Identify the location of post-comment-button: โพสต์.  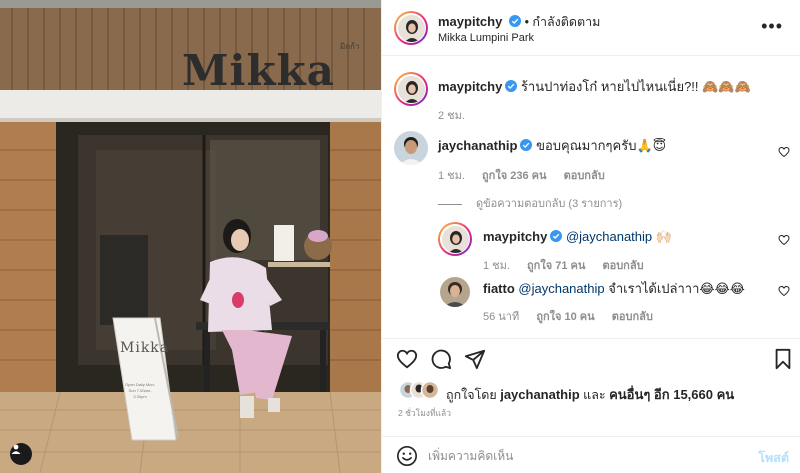
(773, 458).